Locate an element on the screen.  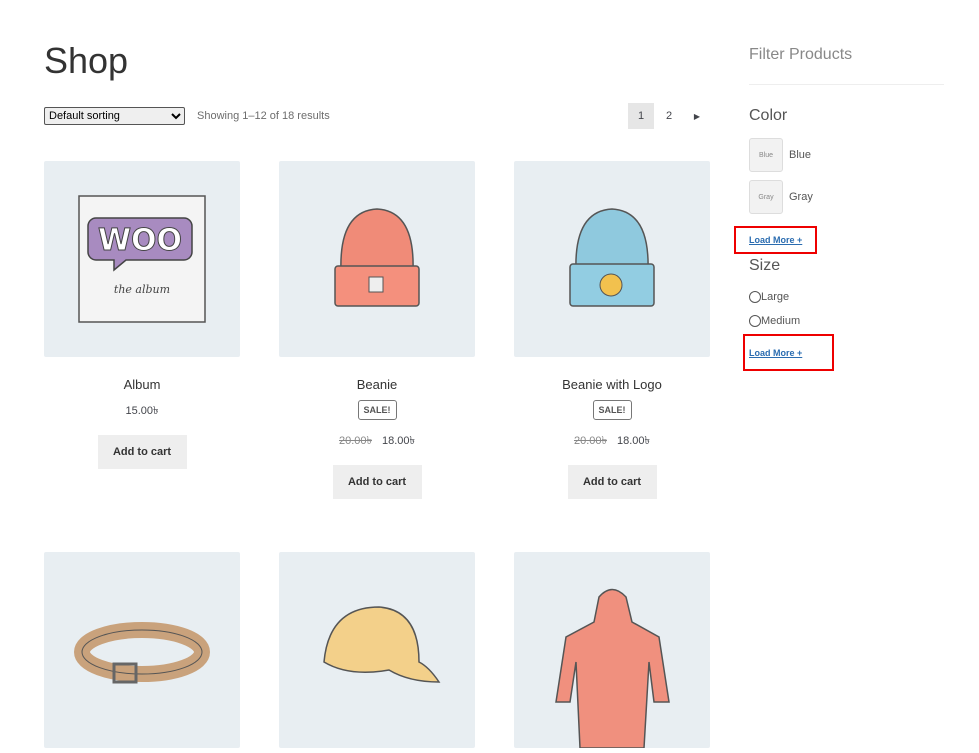
triangle-right-icon: ▶ is located at coordinates (697, 116).